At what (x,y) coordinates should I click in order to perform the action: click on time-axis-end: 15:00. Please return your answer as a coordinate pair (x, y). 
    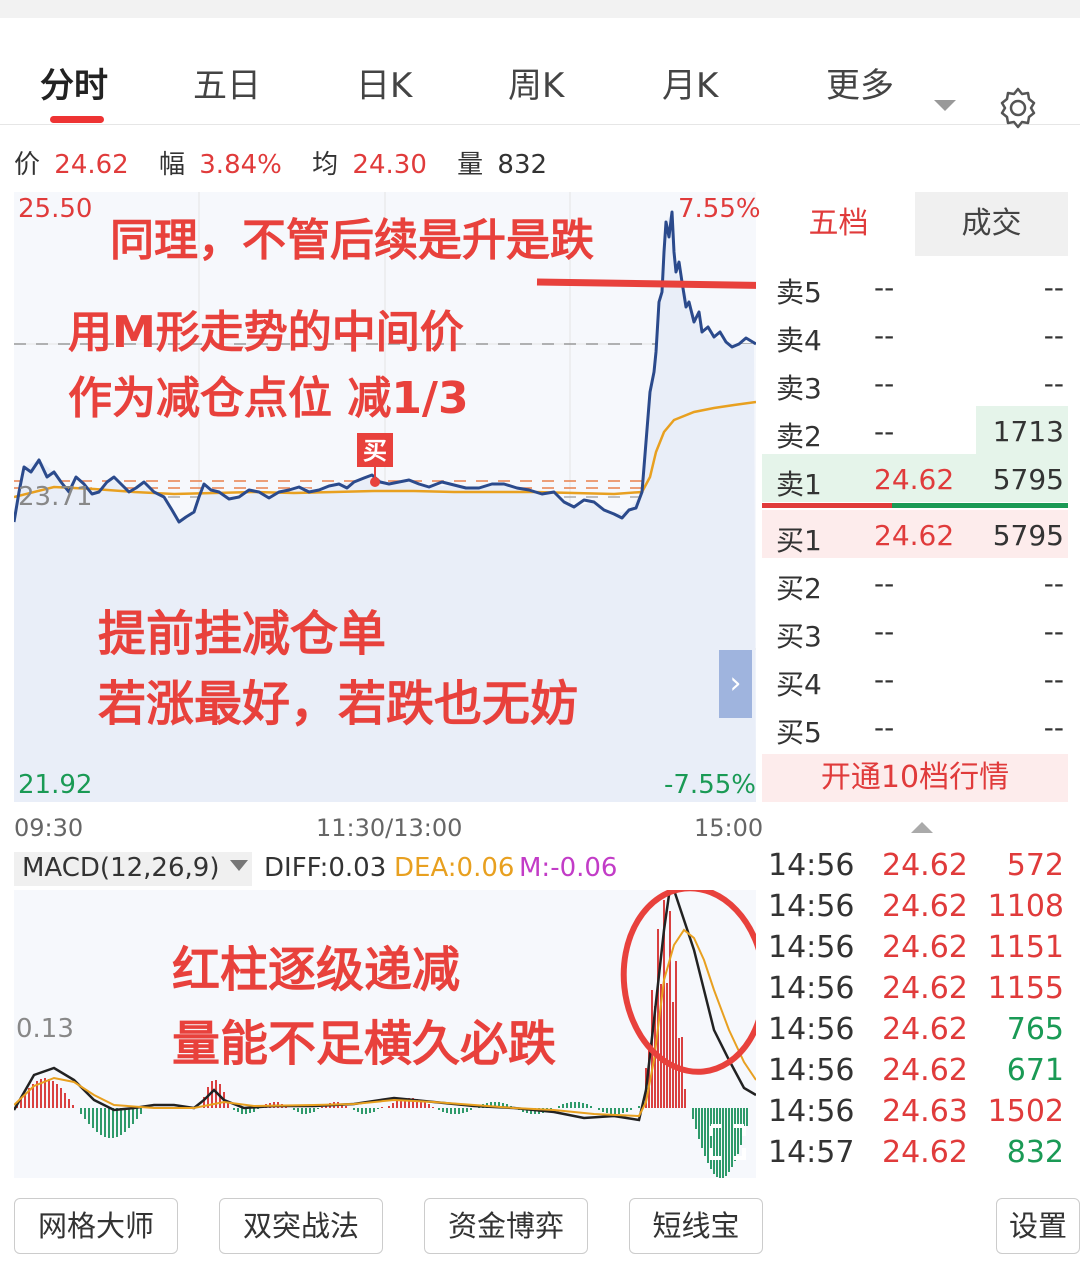
    Looking at the image, I should click on (729, 828).